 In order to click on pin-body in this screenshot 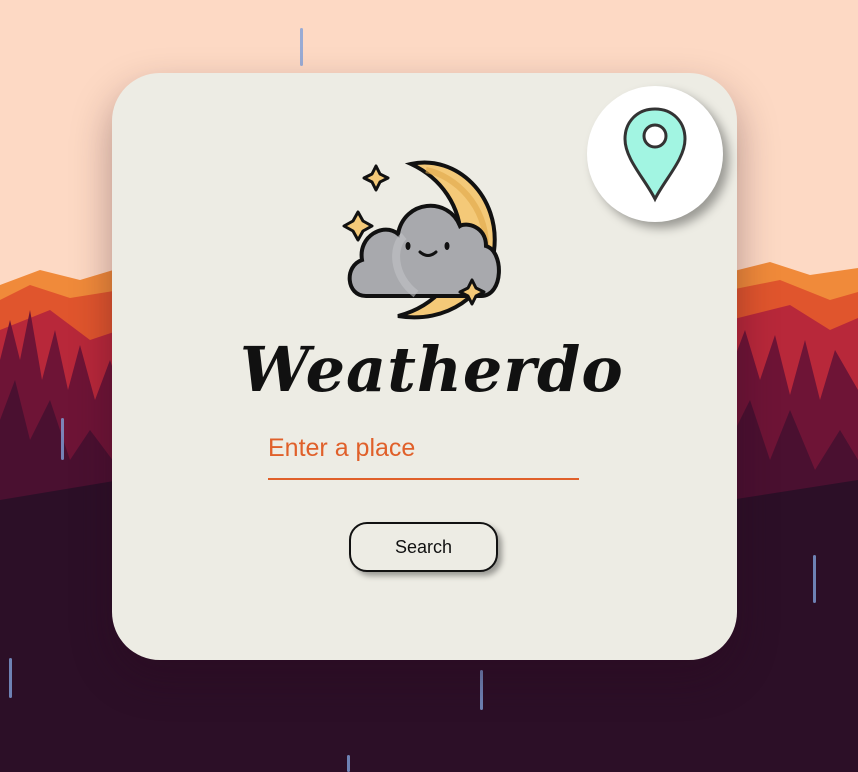, I will do `click(655, 155)`.